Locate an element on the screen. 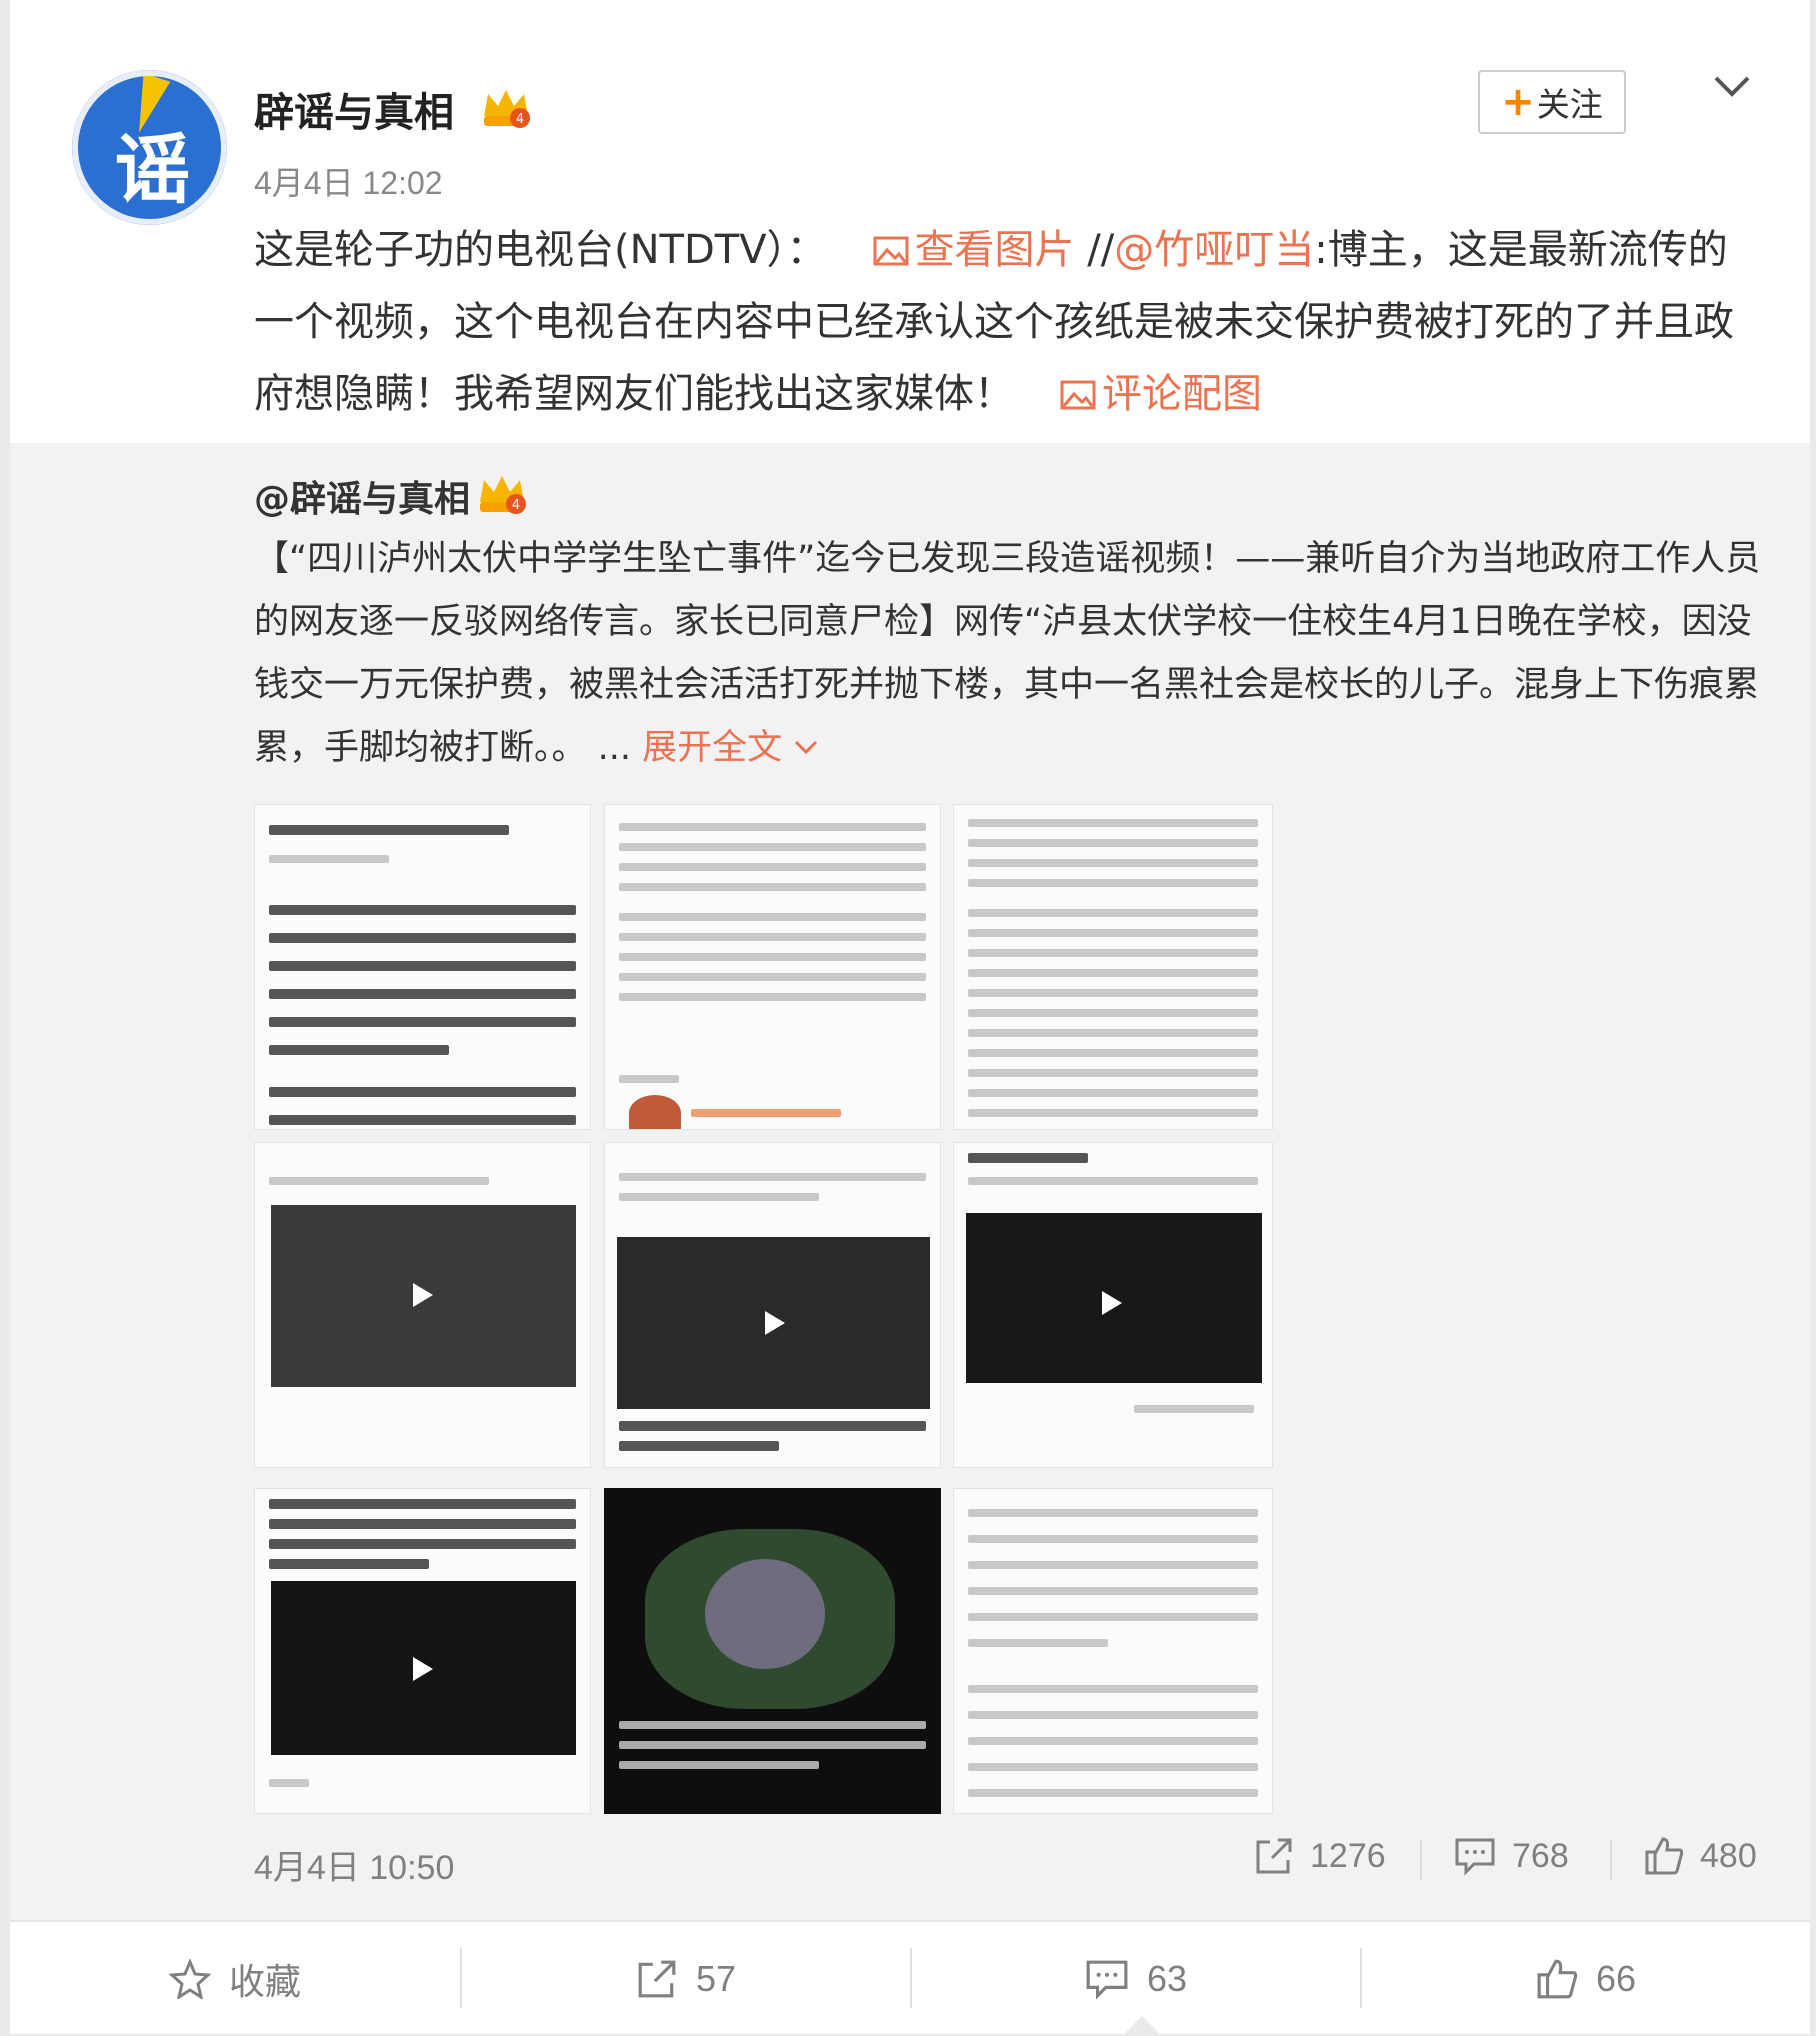 The image size is (1816, 2036). repost-time: 4月4日 10:50 is located at coordinates (354, 1864).